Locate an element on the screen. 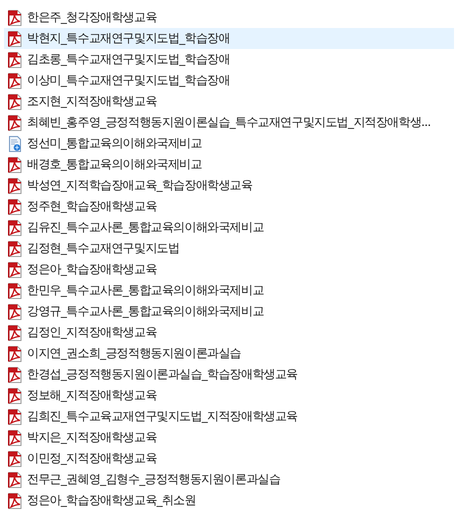 The image size is (458, 522). file-name: 박지은_지적장애학생교육 is located at coordinates (92, 437).